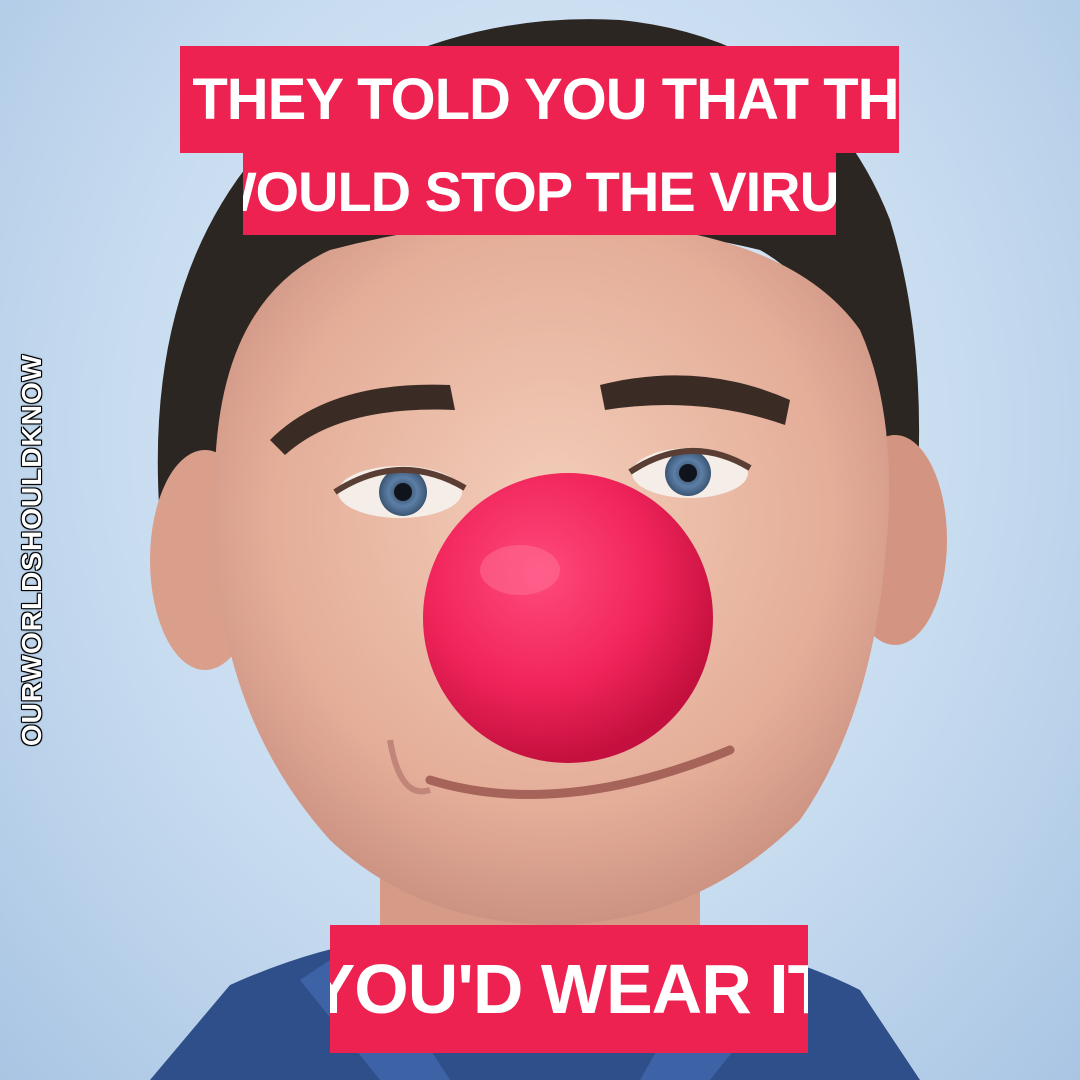 Image resolution: width=1080 pixels, height=1080 pixels. Describe the element at coordinates (403, 492) in the screenshot. I see `left-pupil` at that location.